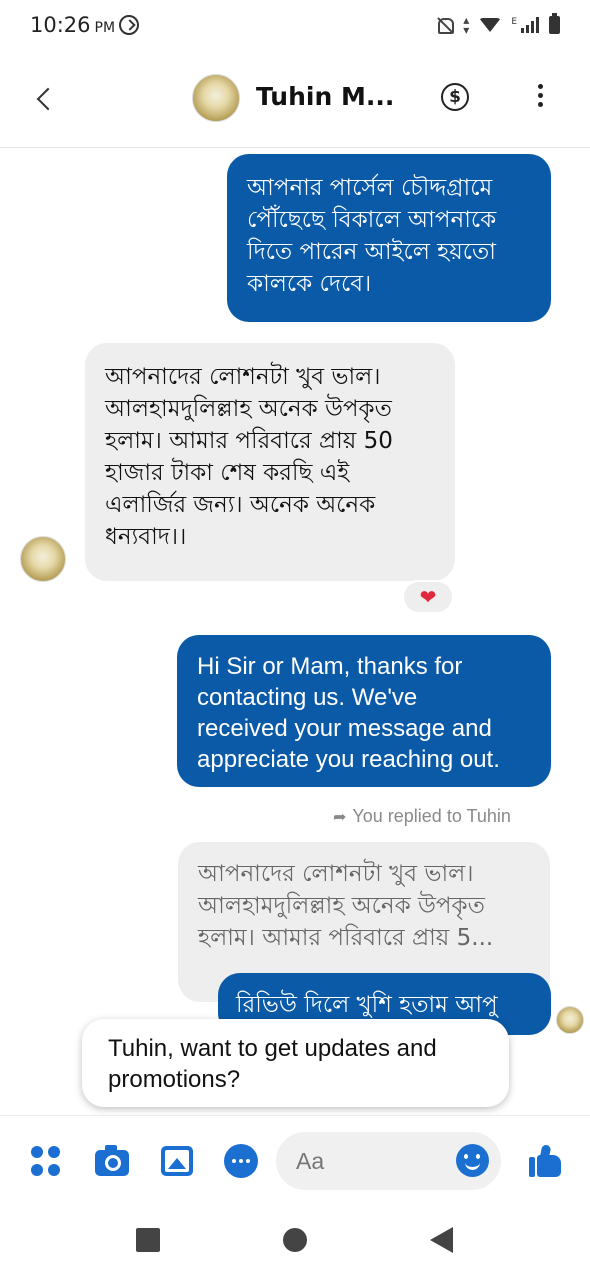  Describe the element at coordinates (129, 25) in the screenshot. I see `do-not-disturb-icon` at that location.